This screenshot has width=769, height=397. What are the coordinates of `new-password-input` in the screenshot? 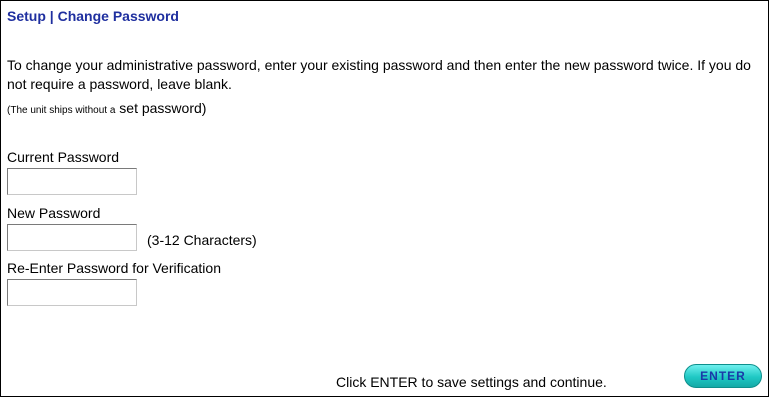 It's located at (72, 237).